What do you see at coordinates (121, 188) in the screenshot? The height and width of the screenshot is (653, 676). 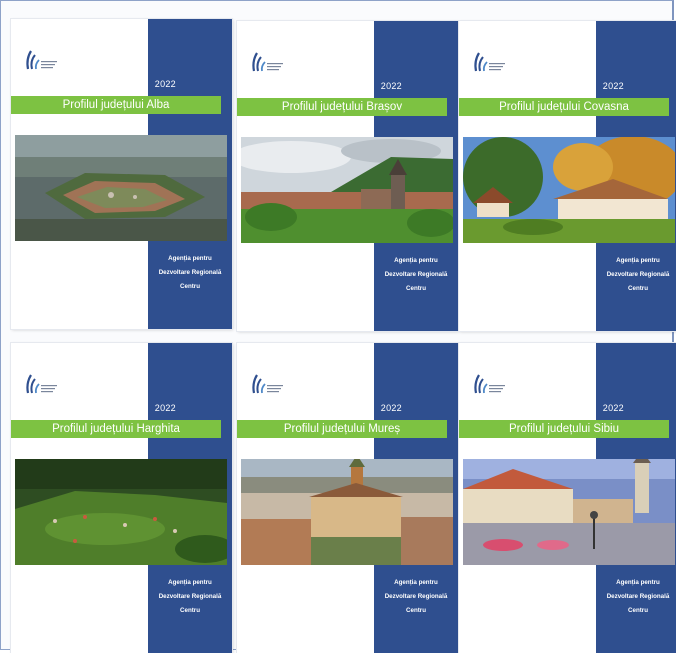 I see `cover-photo-alba` at bounding box center [121, 188].